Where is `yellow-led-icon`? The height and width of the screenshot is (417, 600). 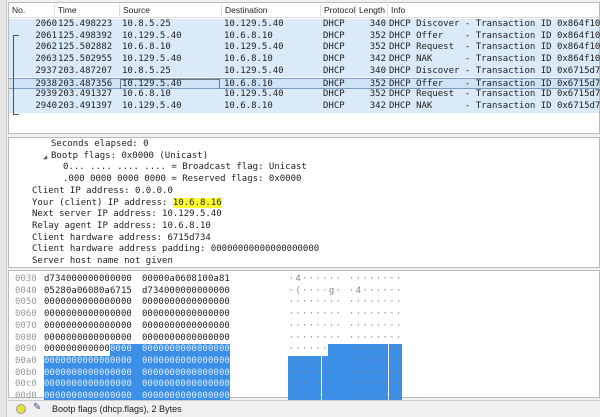
yellow-led-icon is located at coordinates (21, 409).